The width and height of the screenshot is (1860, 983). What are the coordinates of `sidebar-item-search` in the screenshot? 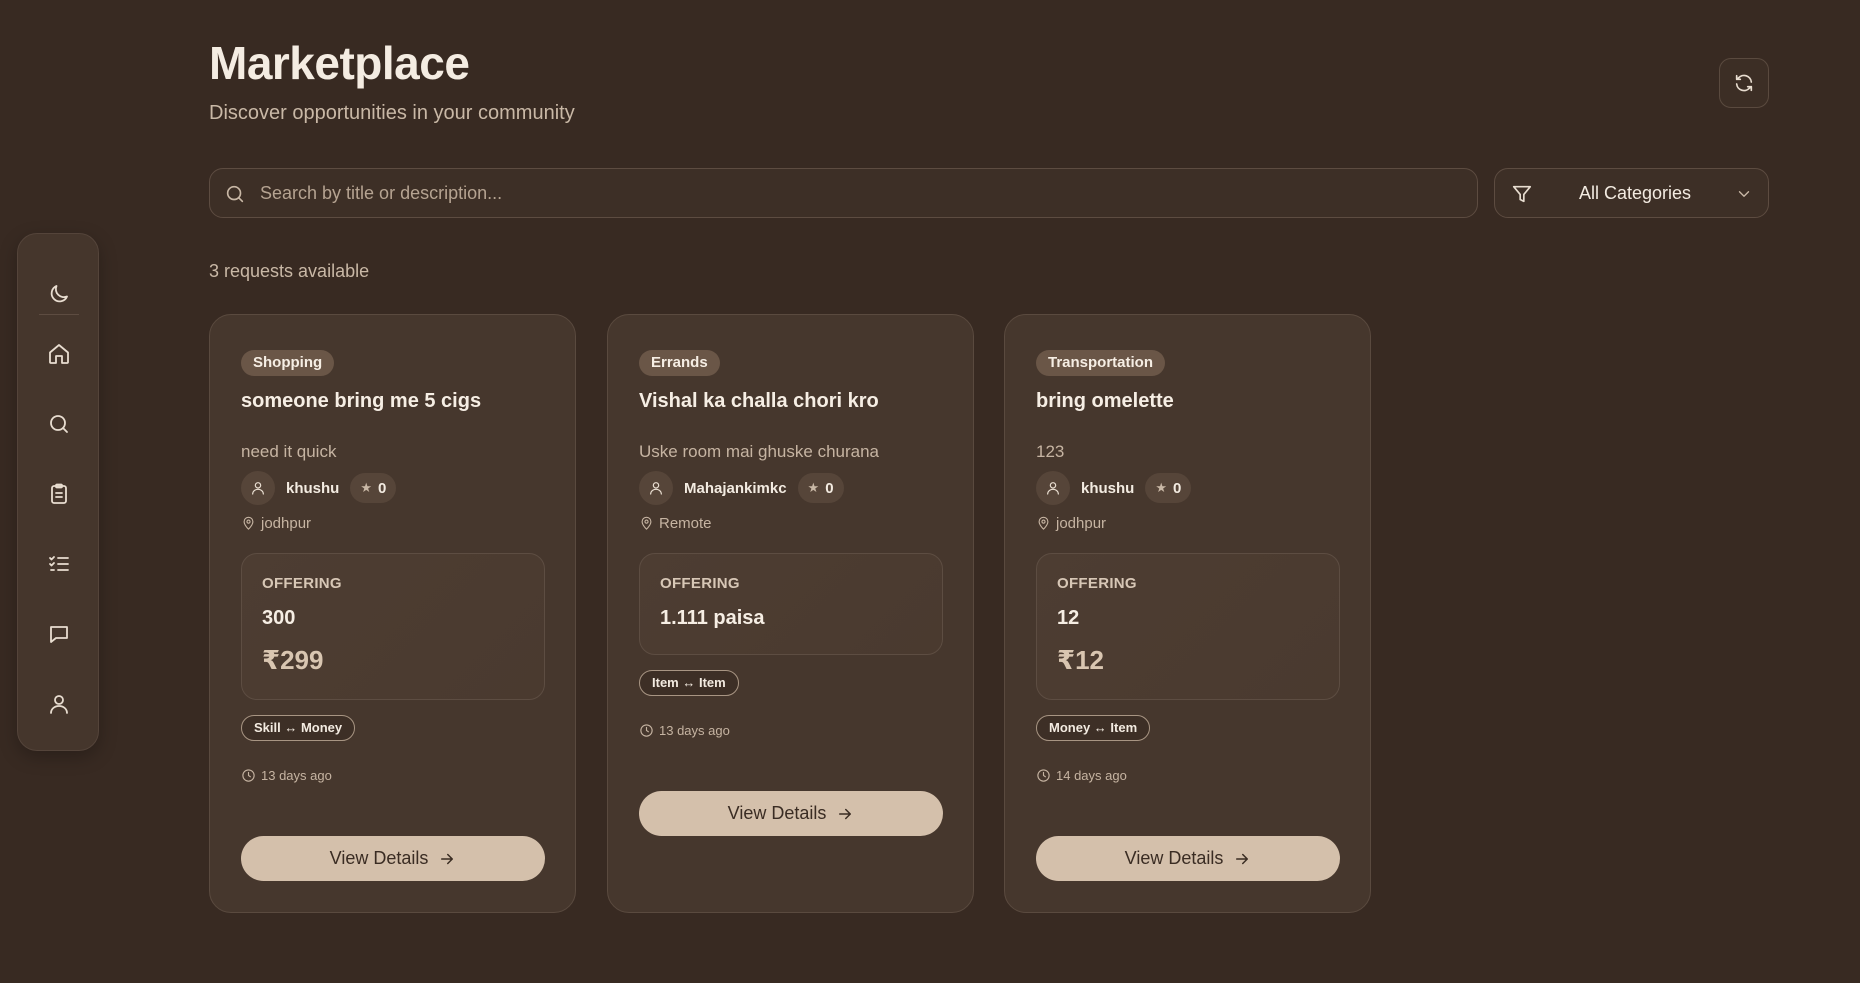 It's located at (59, 424).